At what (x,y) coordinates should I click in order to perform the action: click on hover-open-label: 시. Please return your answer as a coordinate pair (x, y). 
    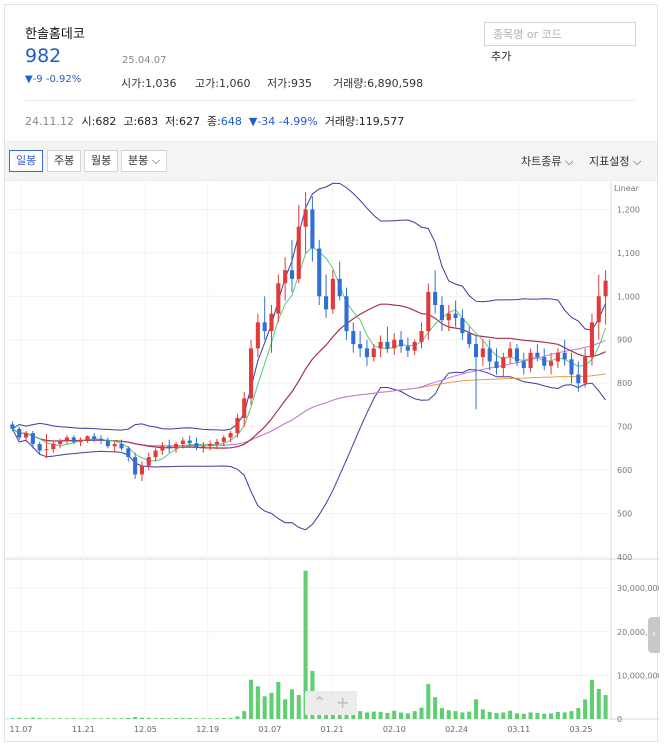
    Looking at the image, I should click on (86, 121).